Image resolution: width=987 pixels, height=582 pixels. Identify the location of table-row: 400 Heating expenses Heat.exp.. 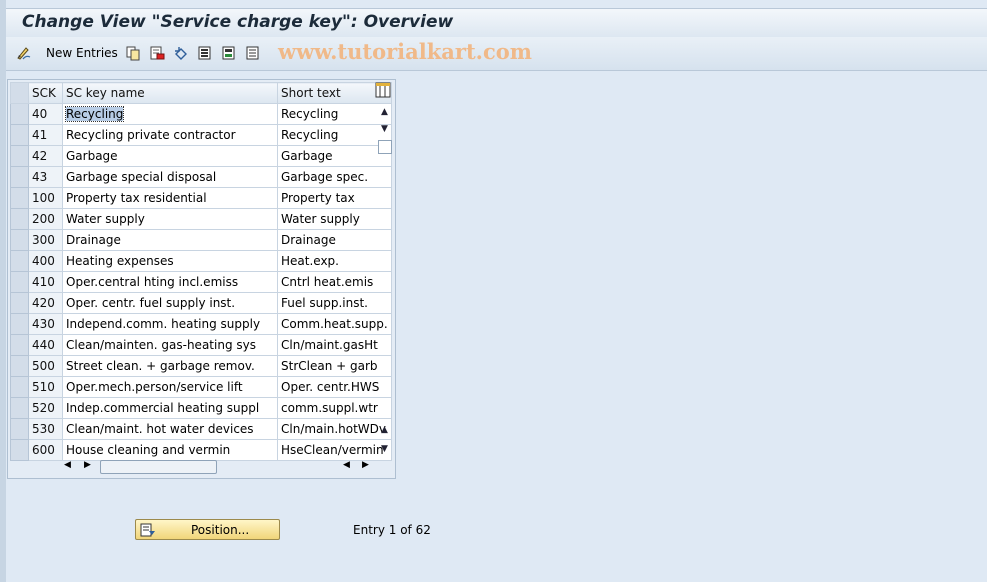
(201, 261).